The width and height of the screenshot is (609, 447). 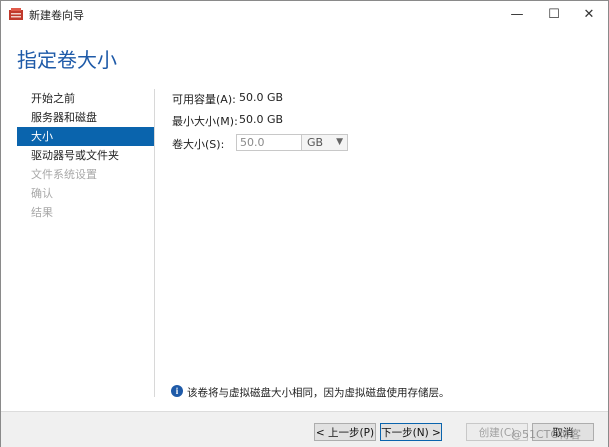 What do you see at coordinates (304, 14) in the screenshot?
I see `title-bar: 新建卷向导 — ☐ ✕` at bounding box center [304, 14].